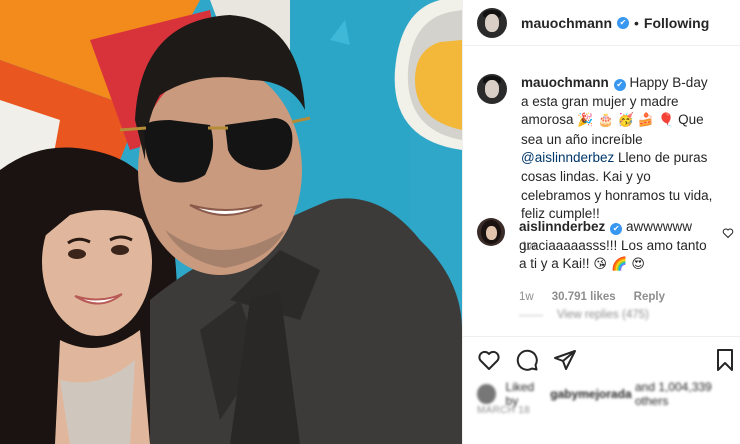 The image size is (740, 444). Describe the element at coordinates (603, 315) in the screenshot. I see `view-replies-label: View replies (475)` at that location.